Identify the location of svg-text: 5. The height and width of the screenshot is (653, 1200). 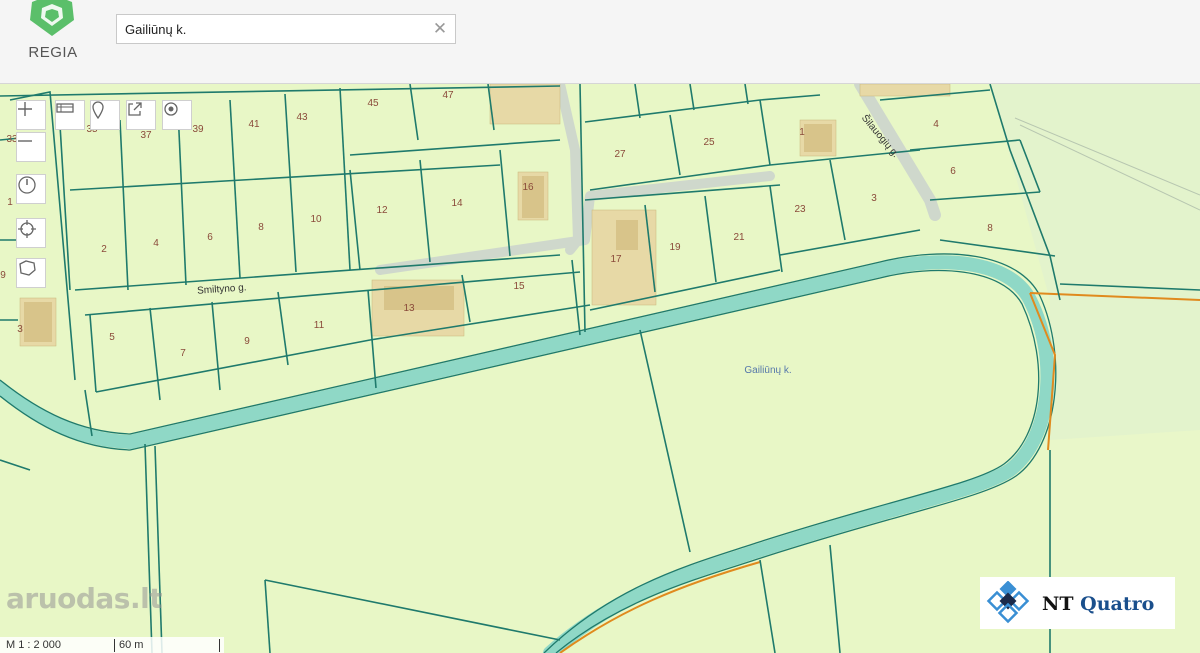
(112, 337).